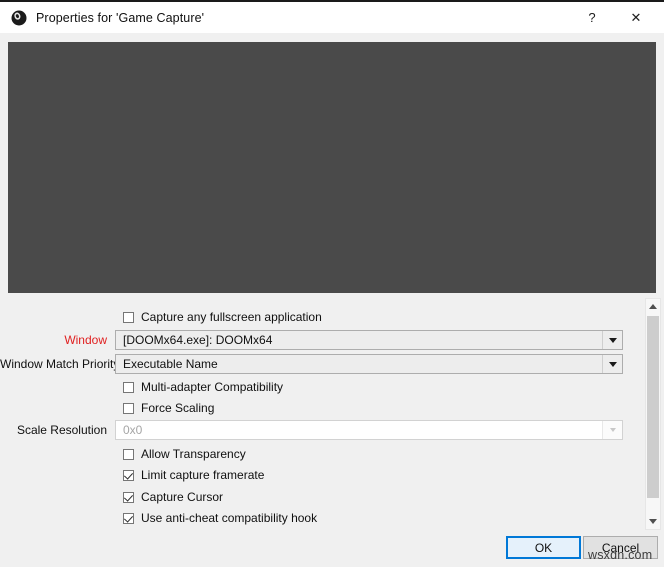  I want to click on checkbox-use-anti-cheat-compatibility-hook: Use anti-cheat compatibility hook, so click(220, 518).